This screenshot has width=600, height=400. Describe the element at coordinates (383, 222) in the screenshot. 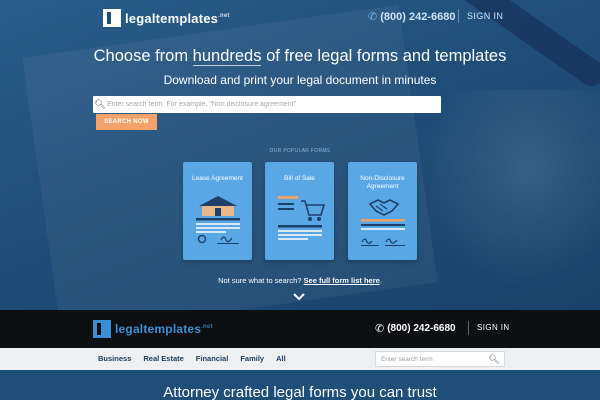

I see `handshake-icon` at that location.